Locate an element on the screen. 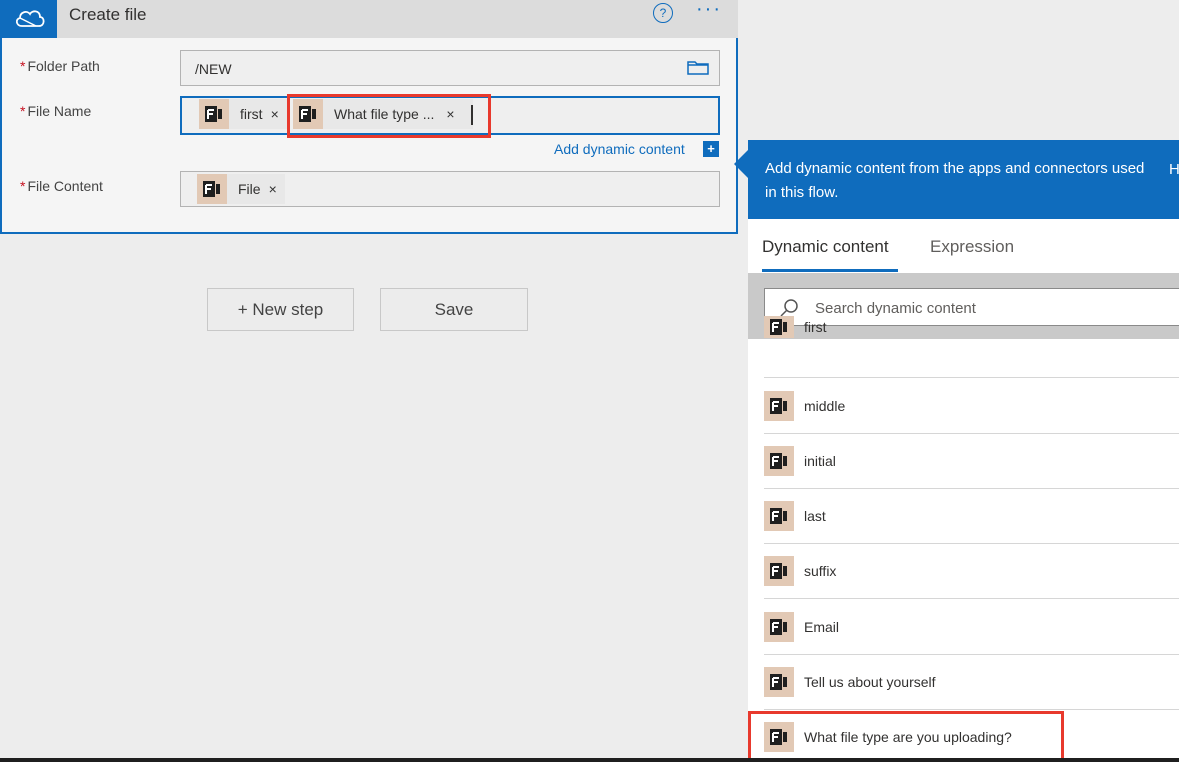 Image resolution: width=1179 pixels, height=762 pixels. token-label: first is located at coordinates (251, 114).